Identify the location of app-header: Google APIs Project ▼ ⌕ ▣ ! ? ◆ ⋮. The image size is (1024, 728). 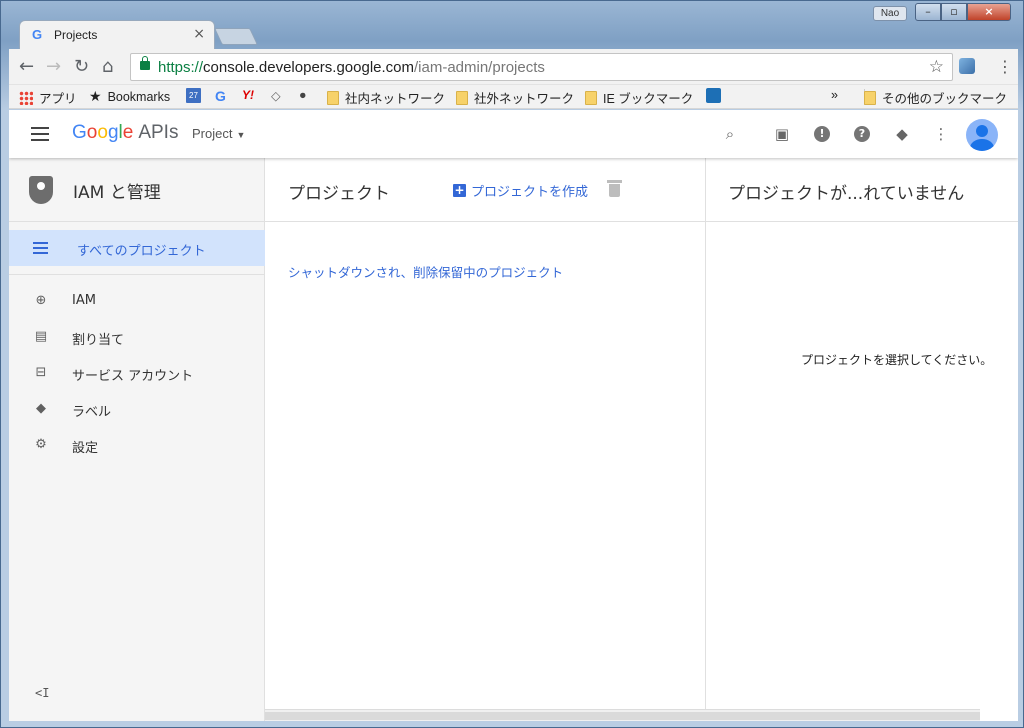
(513, 134).